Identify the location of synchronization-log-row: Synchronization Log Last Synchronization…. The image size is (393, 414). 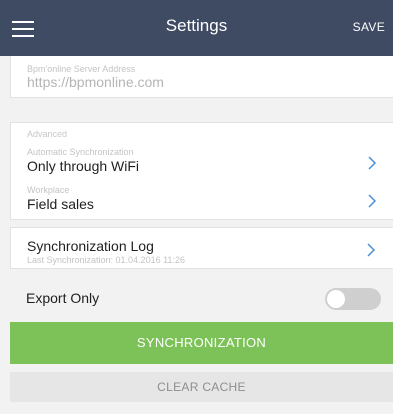
(201, 248).